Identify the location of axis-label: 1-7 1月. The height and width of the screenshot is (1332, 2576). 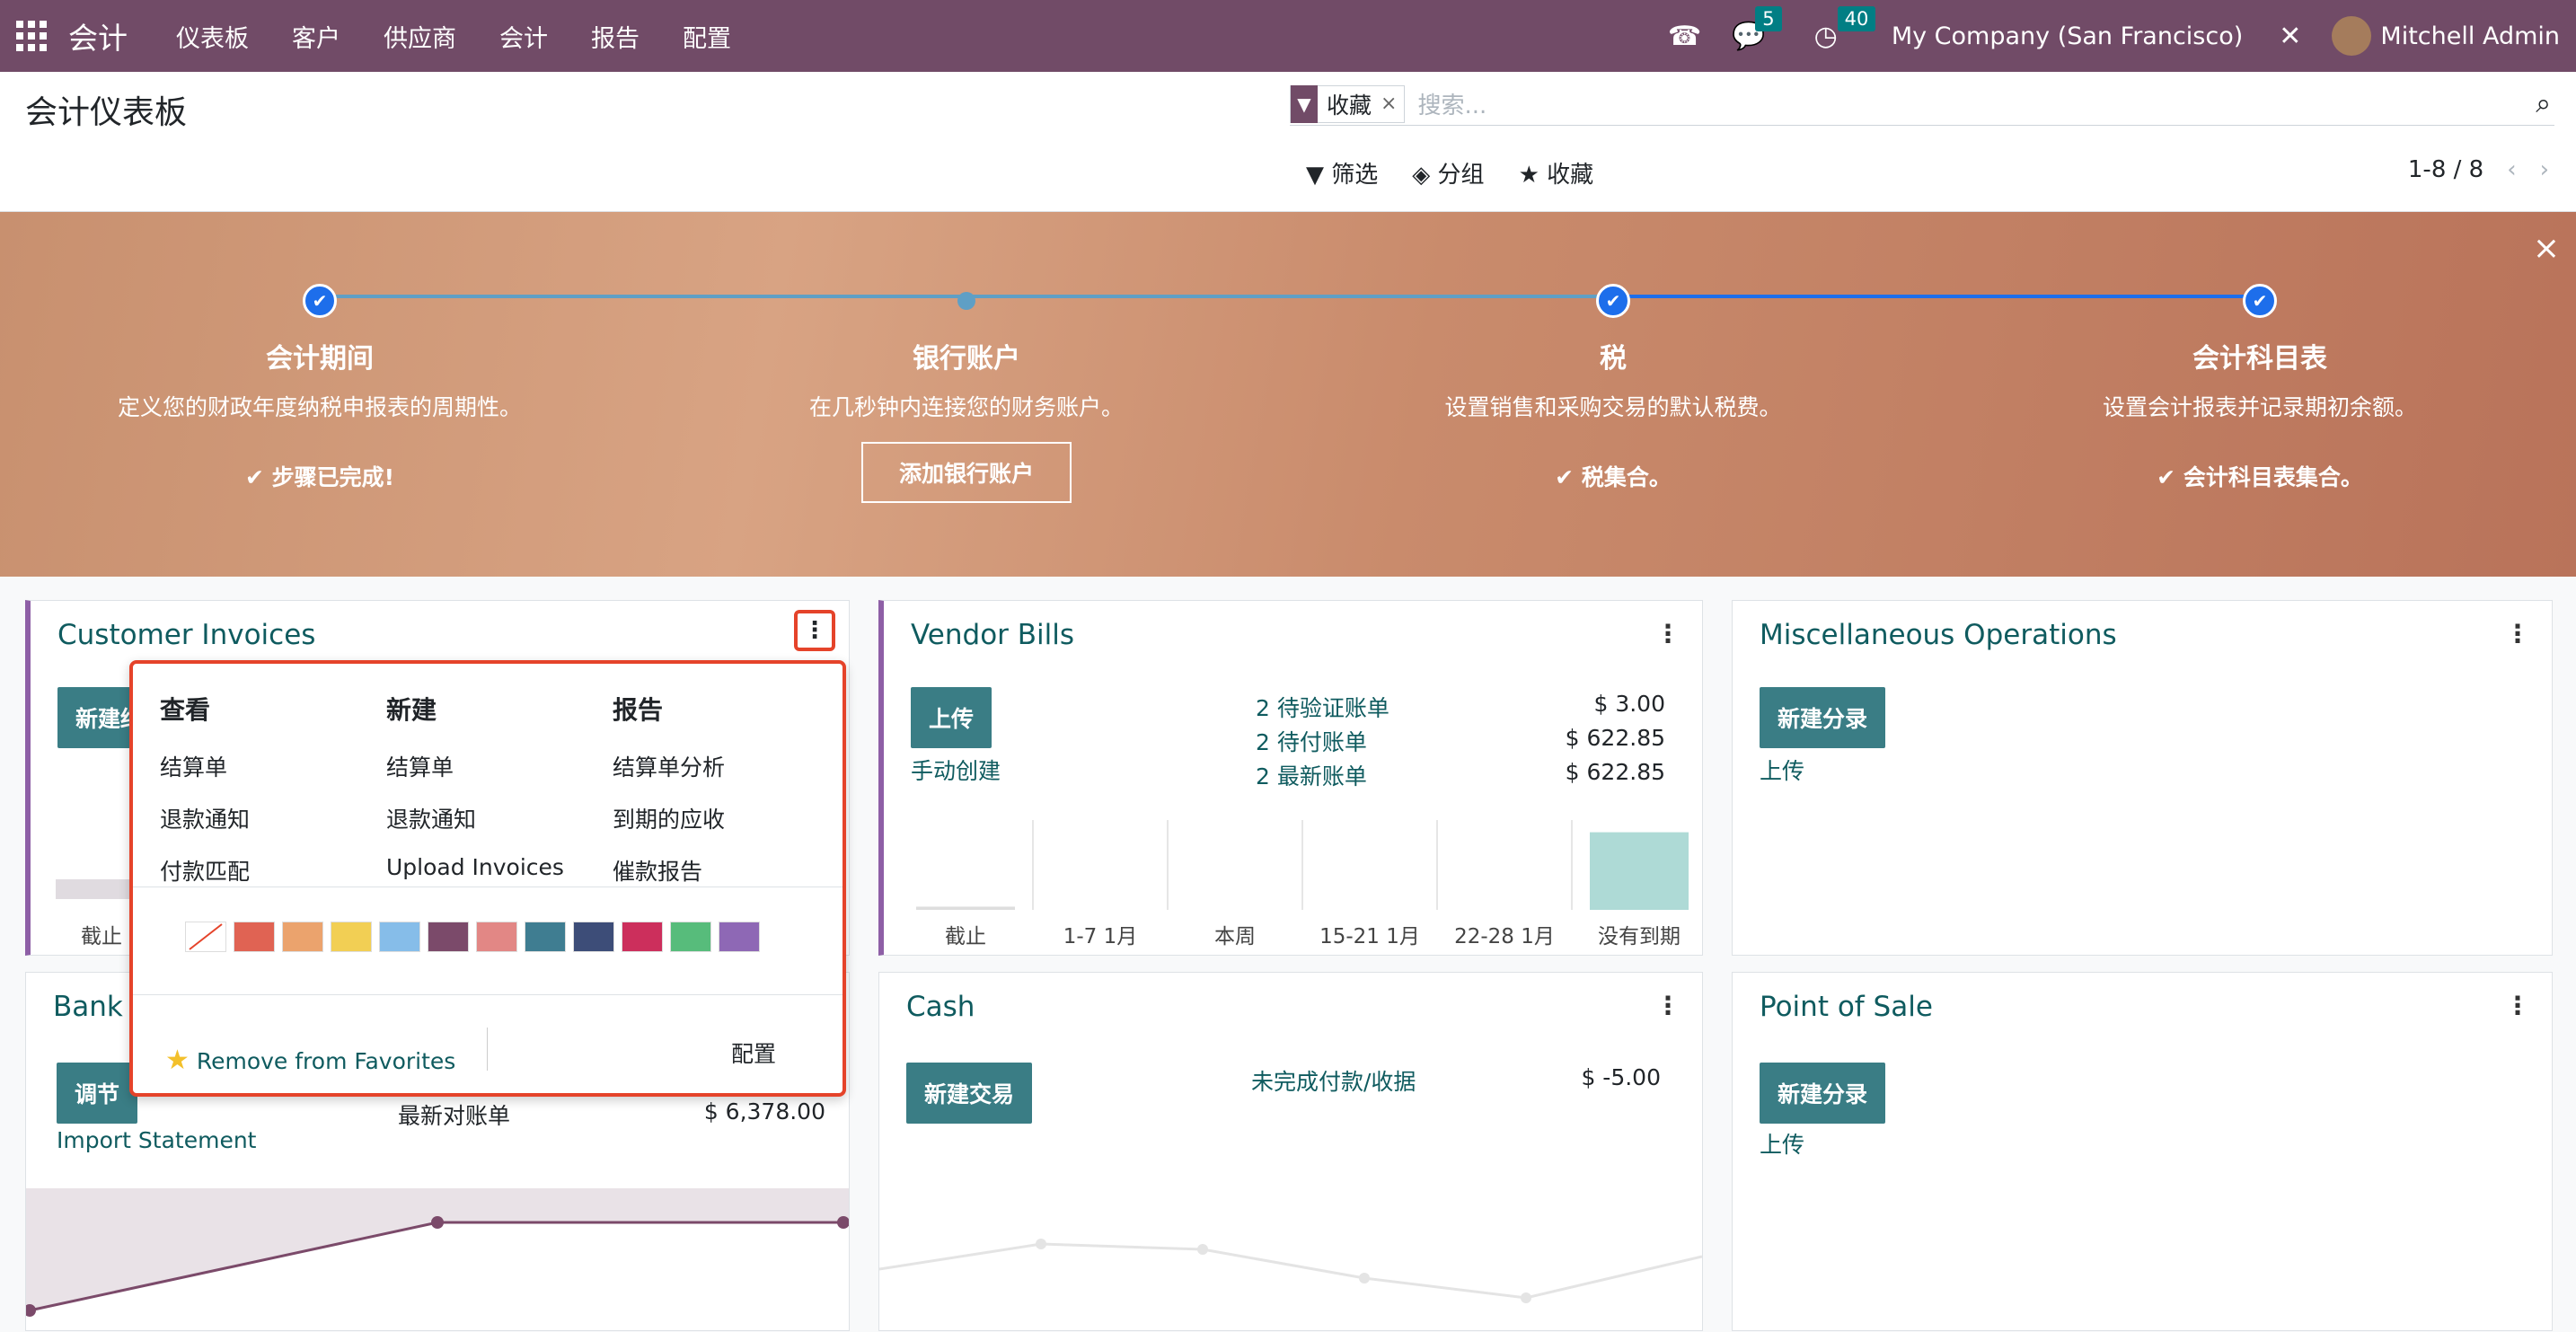
(1100, 936).